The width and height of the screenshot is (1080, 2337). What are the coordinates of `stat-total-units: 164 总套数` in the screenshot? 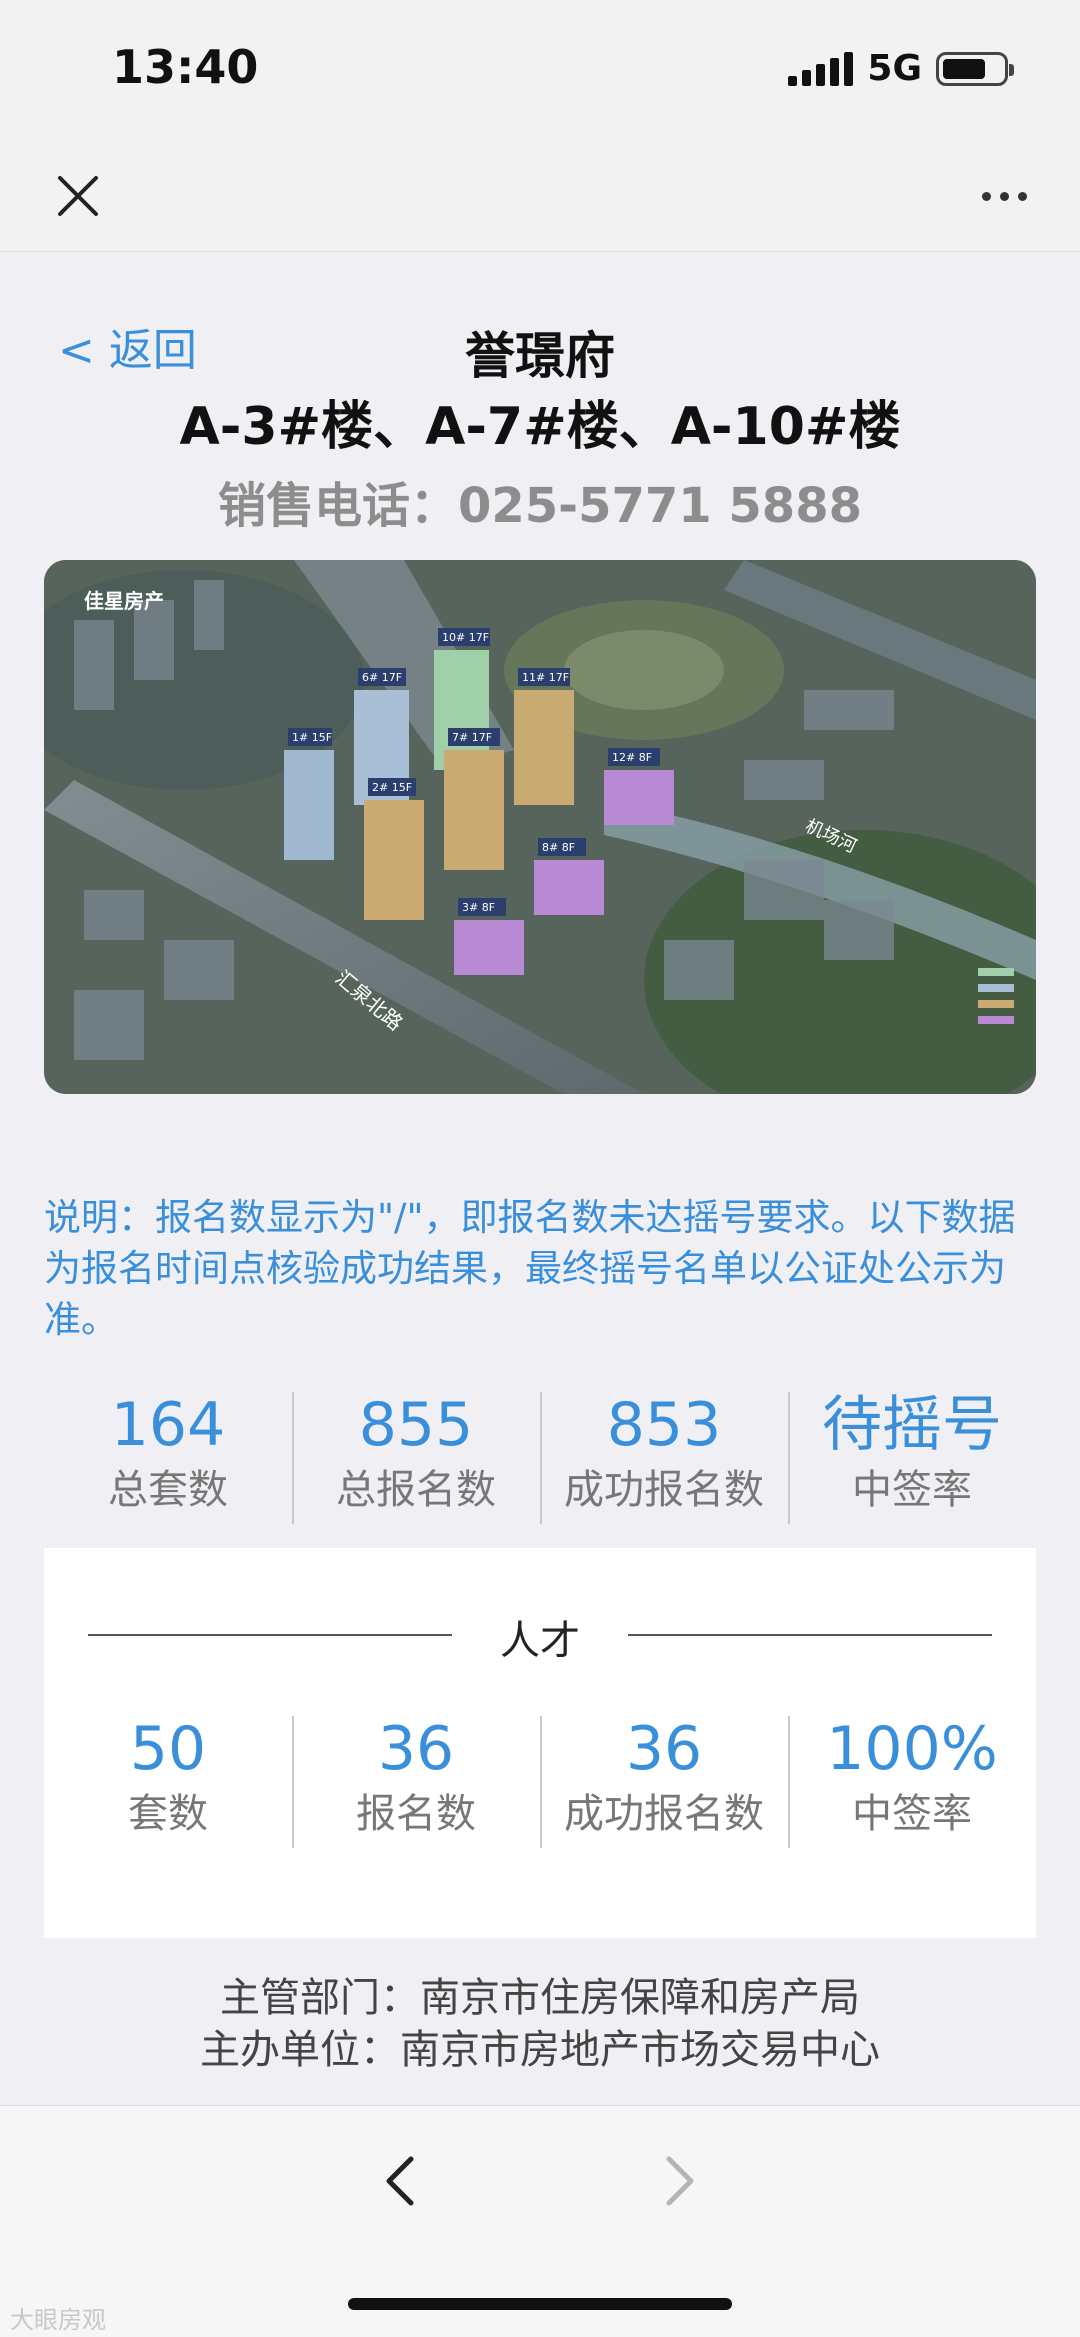 It's located at (168, 1453).